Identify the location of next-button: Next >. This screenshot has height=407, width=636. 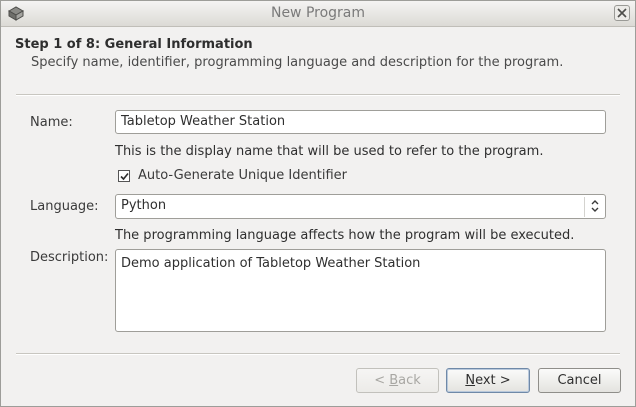
(488, 380).